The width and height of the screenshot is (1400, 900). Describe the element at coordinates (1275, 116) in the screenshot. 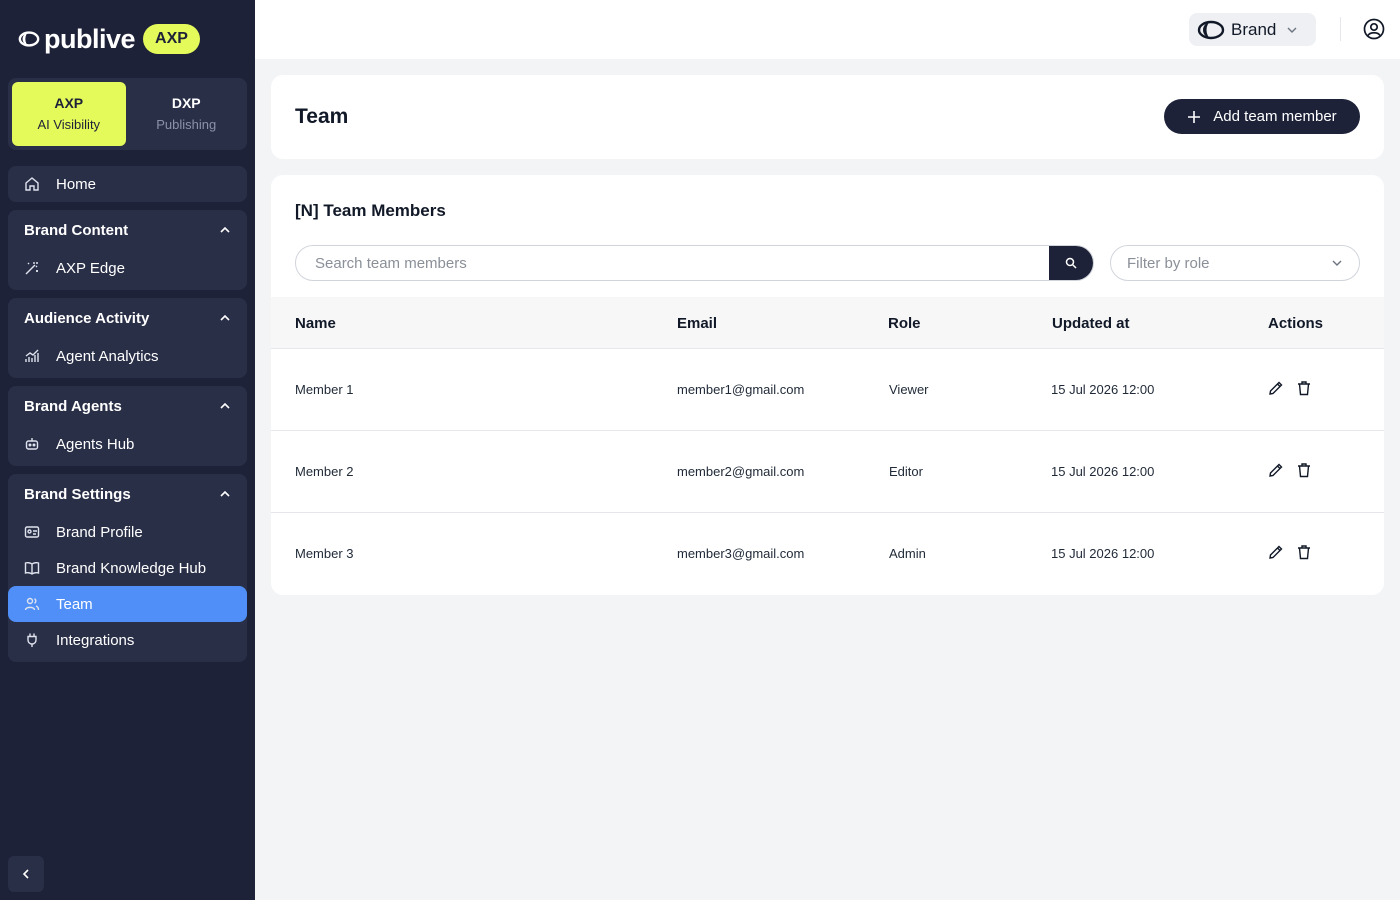

I see `add-team-member-label: Add team member` at that location.